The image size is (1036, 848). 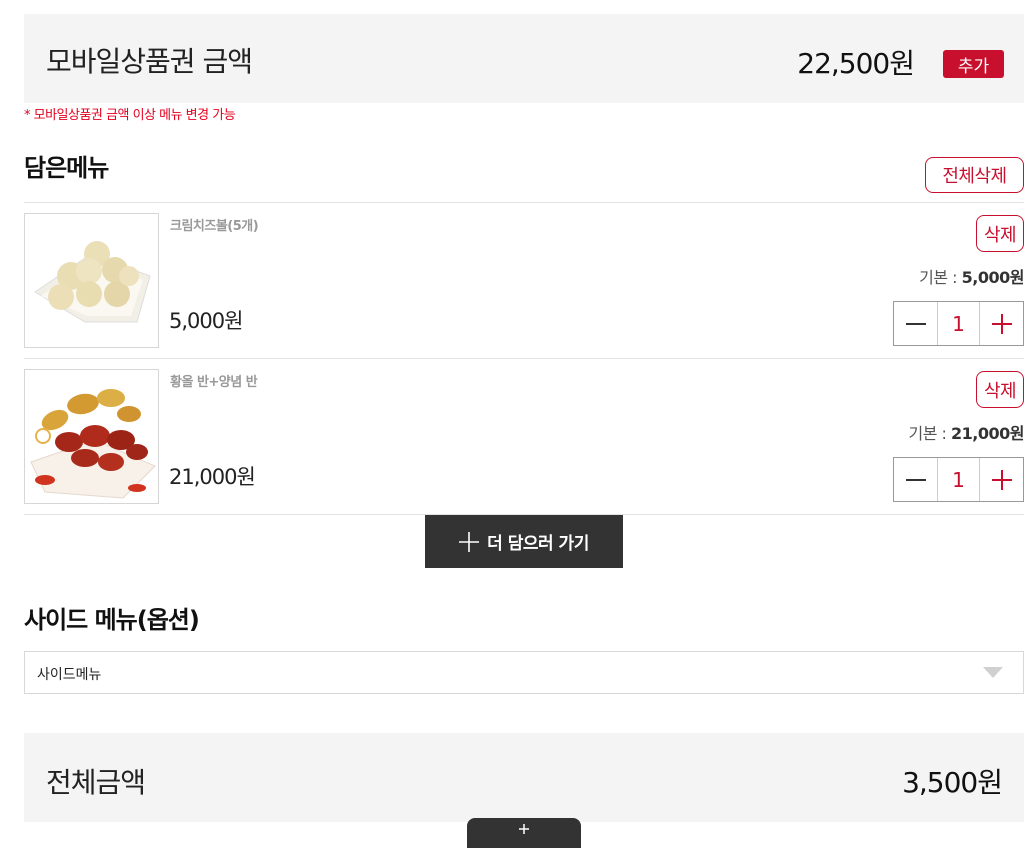 What do you see at coordinates (993, 277) in the screenshot?
I see `base-price-value: 5,000원` at bounding box center [993, 277].